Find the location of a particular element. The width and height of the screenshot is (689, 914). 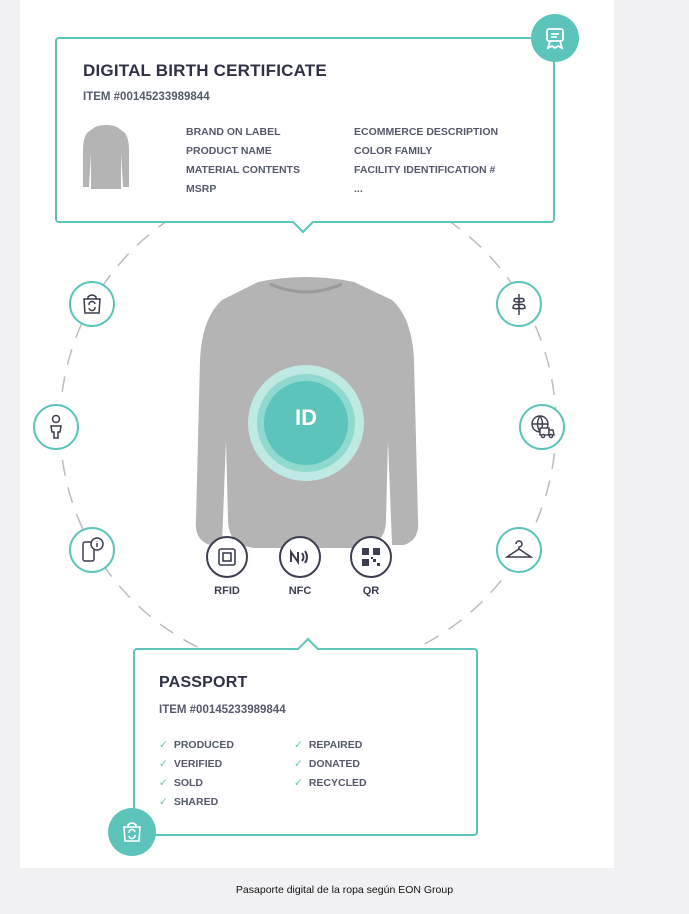

field-msrp: MSRP is located at coordinates (201, 189).